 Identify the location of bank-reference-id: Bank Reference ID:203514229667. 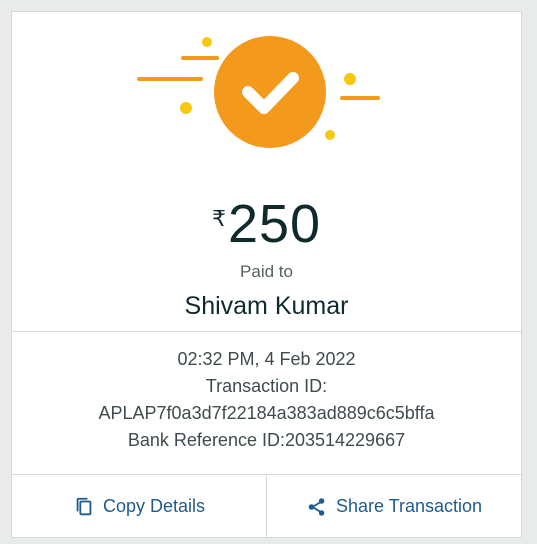
(266, 440).